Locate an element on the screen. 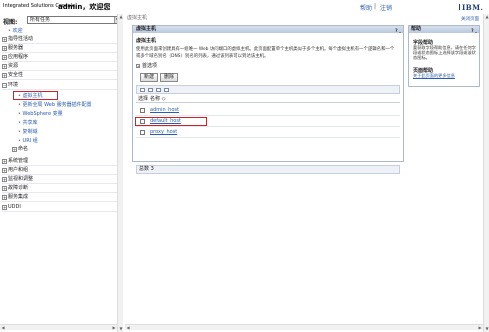 The height and width of the screenshot is (332, 489). help-panel-controls: ? _ is located at coordinates (474, 30).